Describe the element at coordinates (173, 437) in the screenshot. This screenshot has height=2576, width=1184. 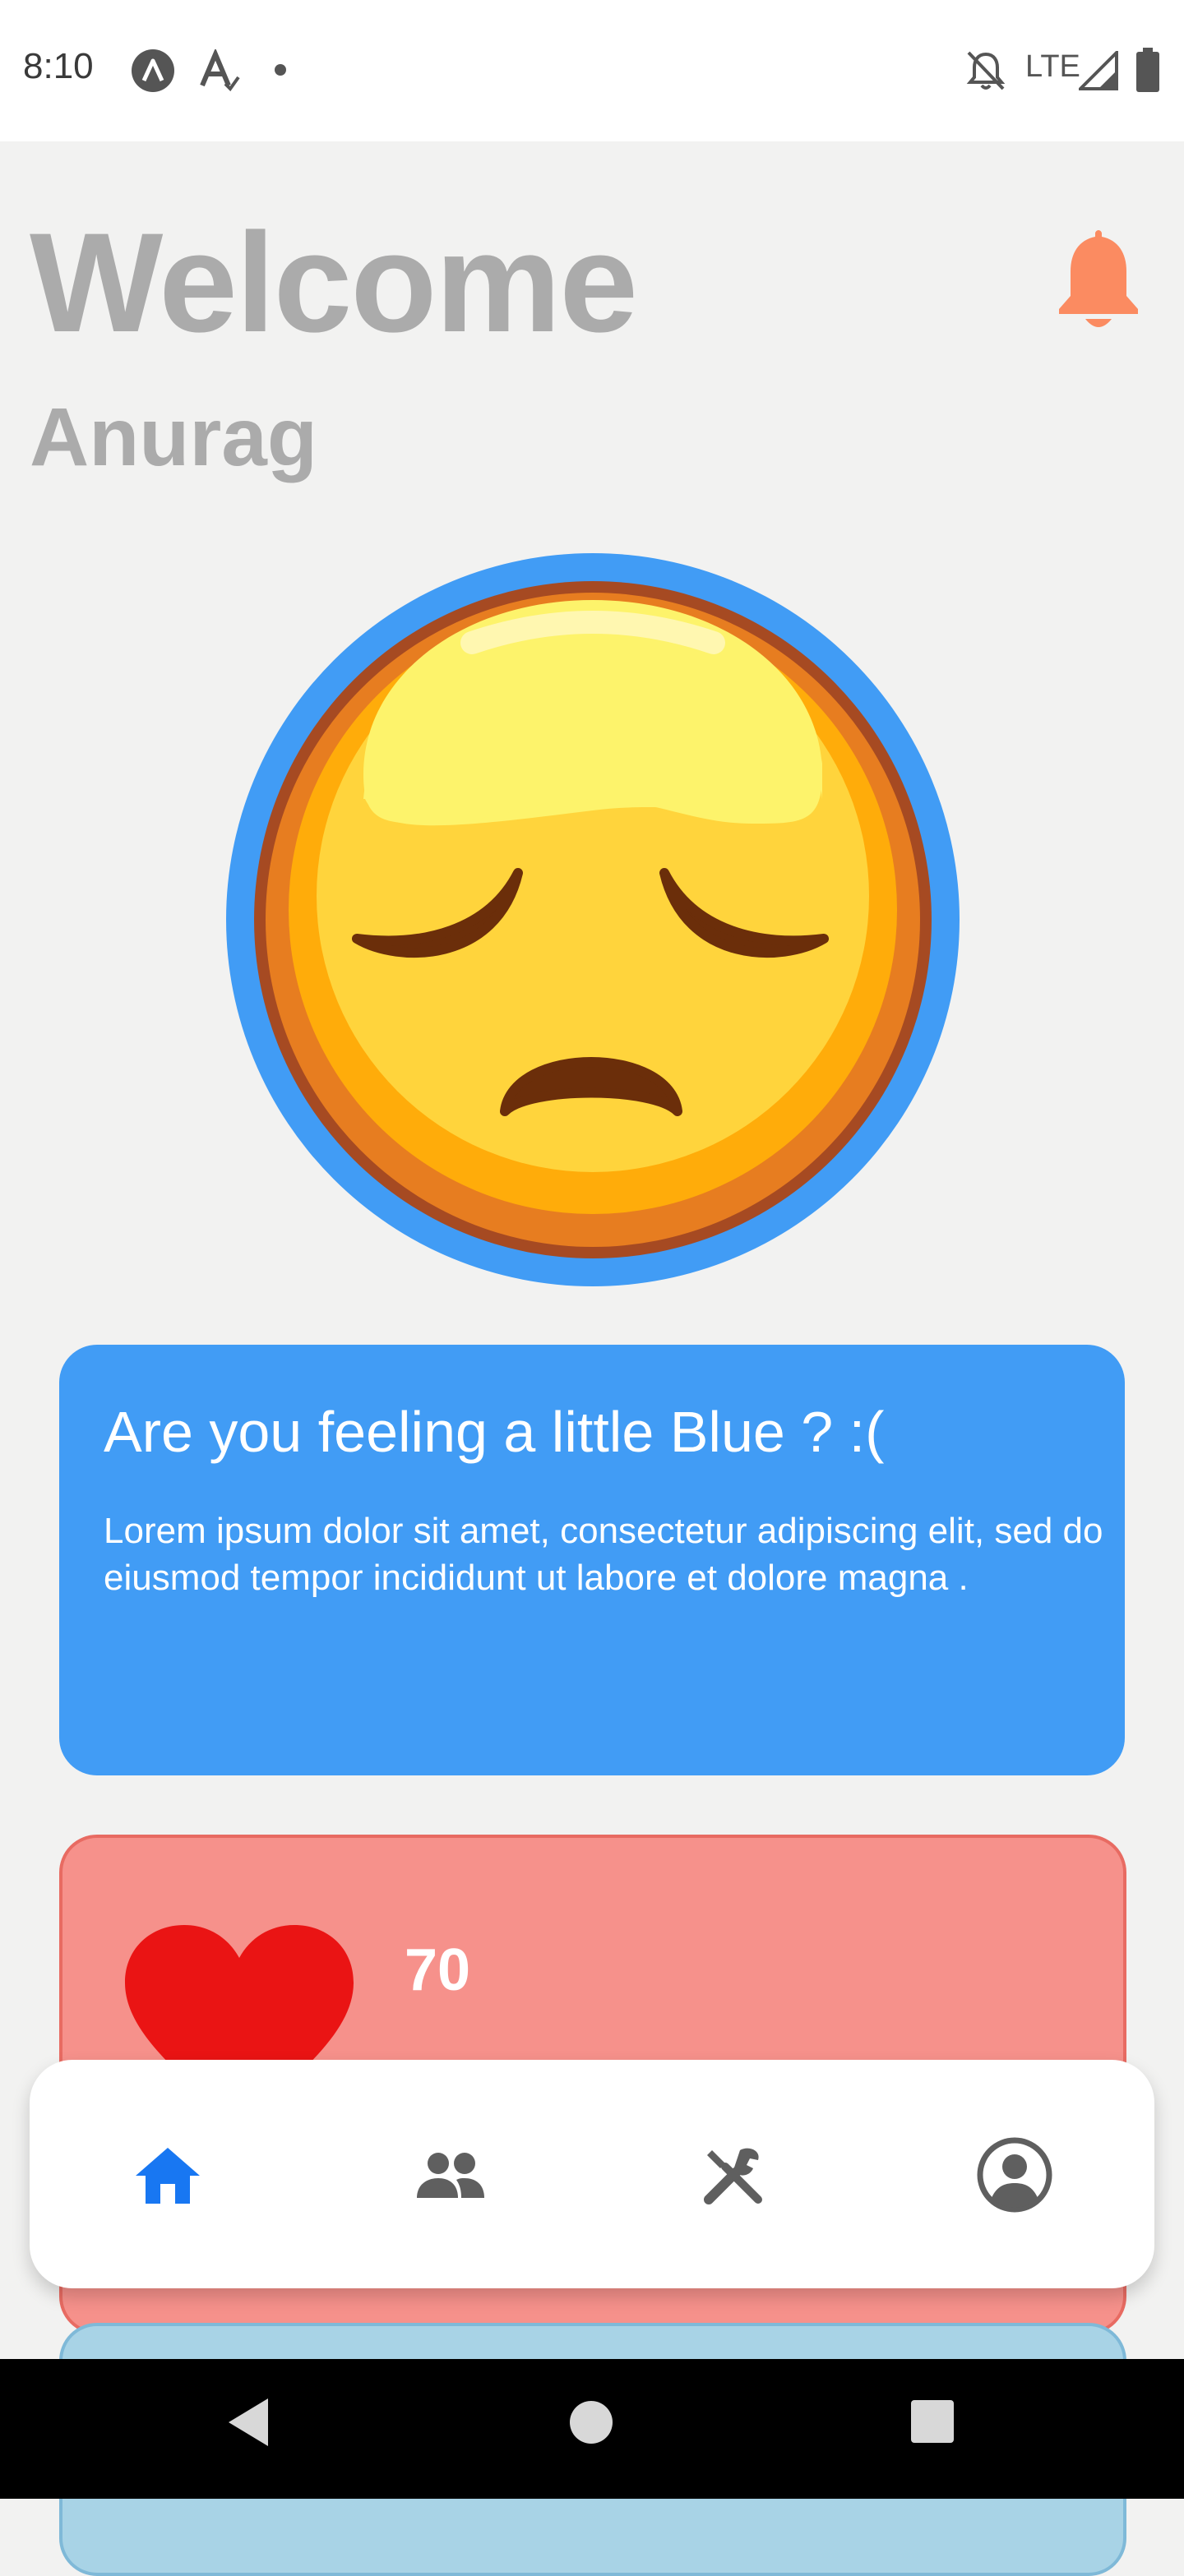
I see `username-label: Anurag` at that location.